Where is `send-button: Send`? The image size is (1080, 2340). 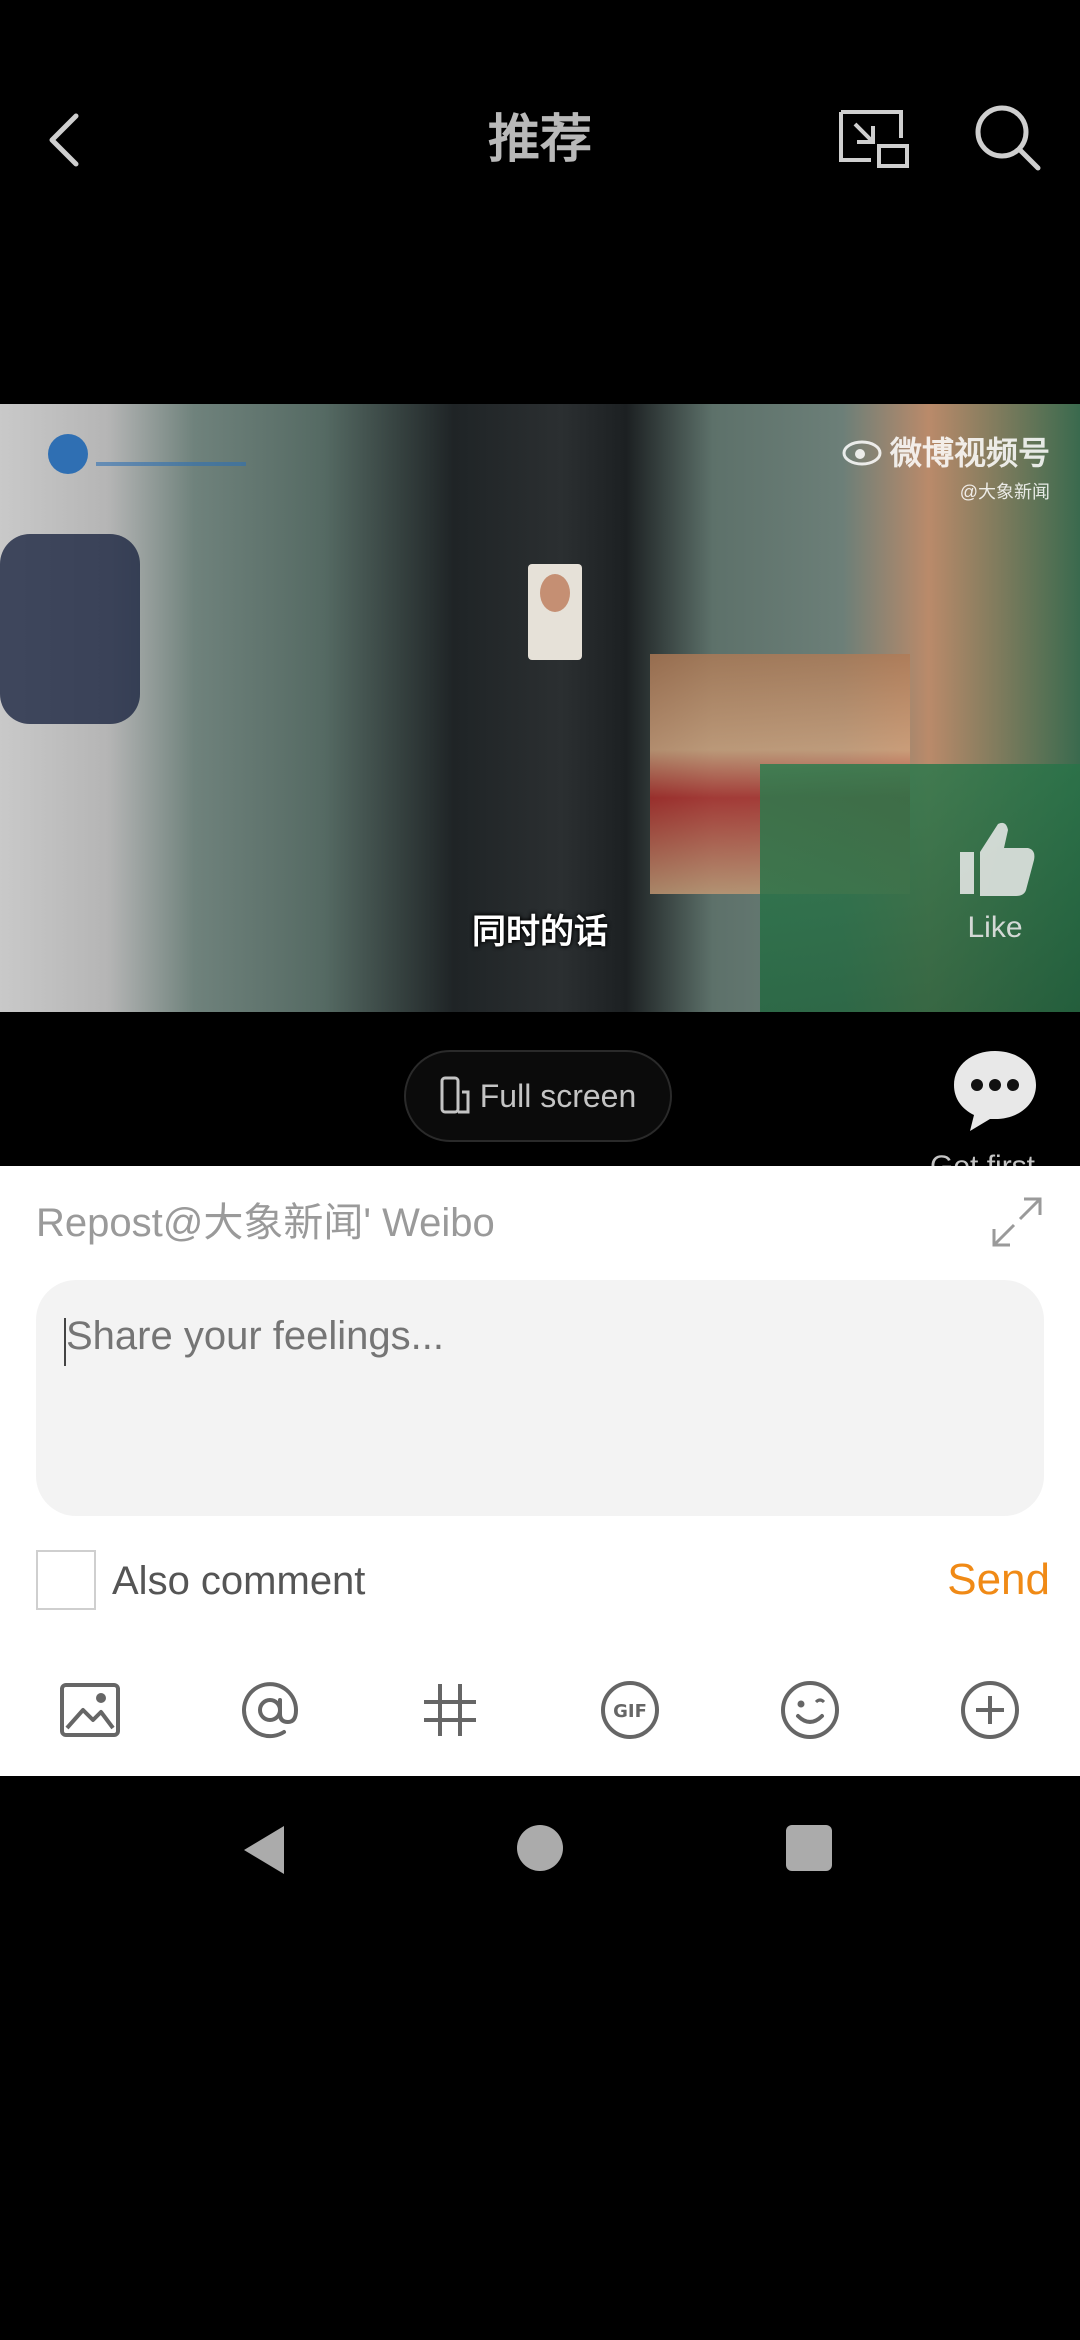 send-button: Send is located at coordinates (985, 1580).